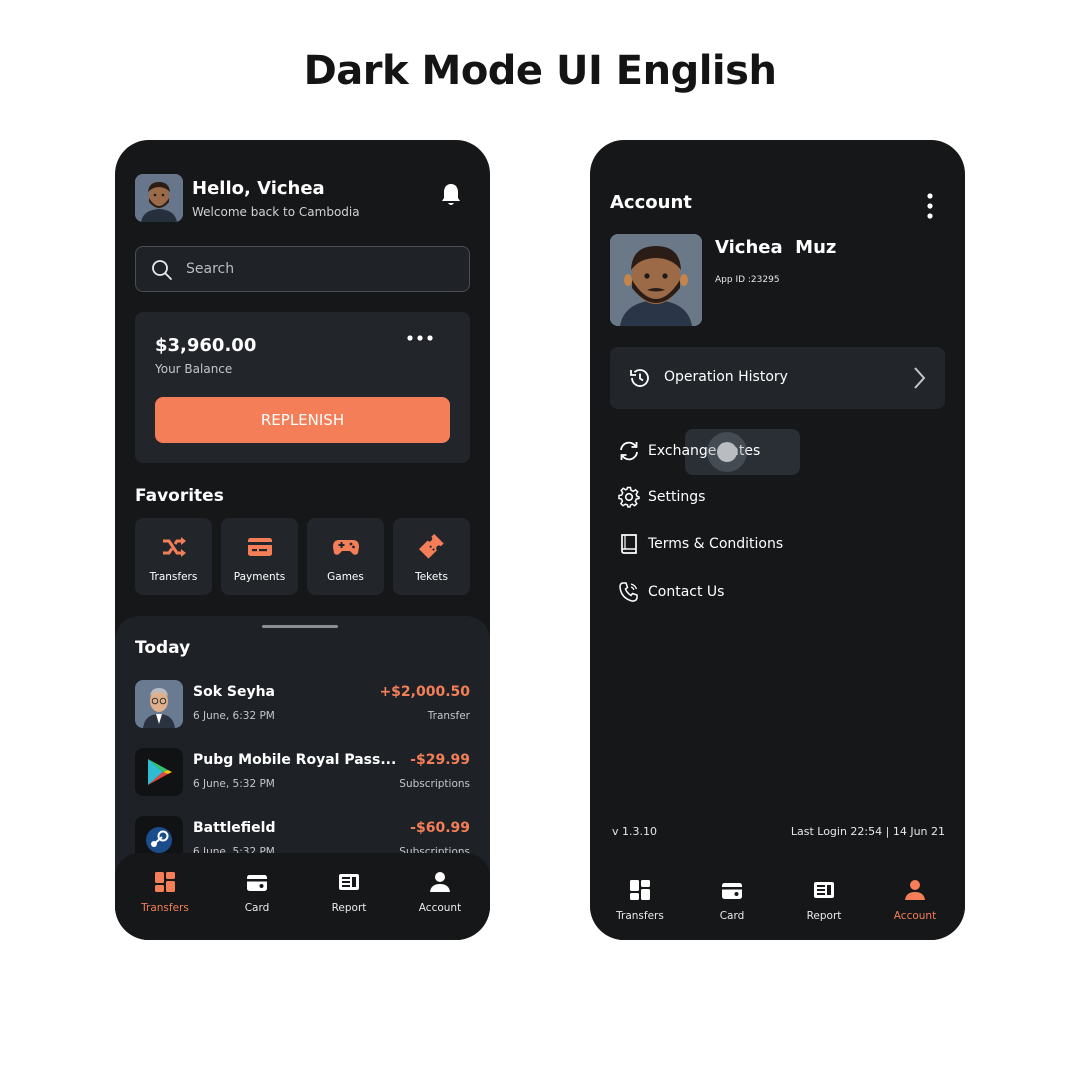 The width and height of the screenshot is (1080, 1080). Describe the element at coordinates (210, 269) in the screenshot. I see `search-placeholder: Search` at that location.